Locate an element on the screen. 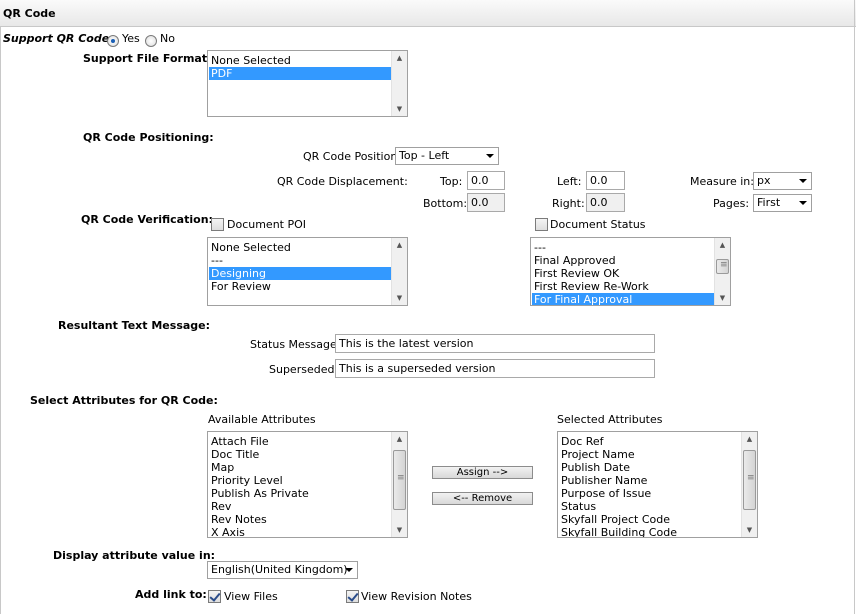 The width and height of the screenshot is (856, 614). document-status-label: Document Status is located at coordinates (598, 224).